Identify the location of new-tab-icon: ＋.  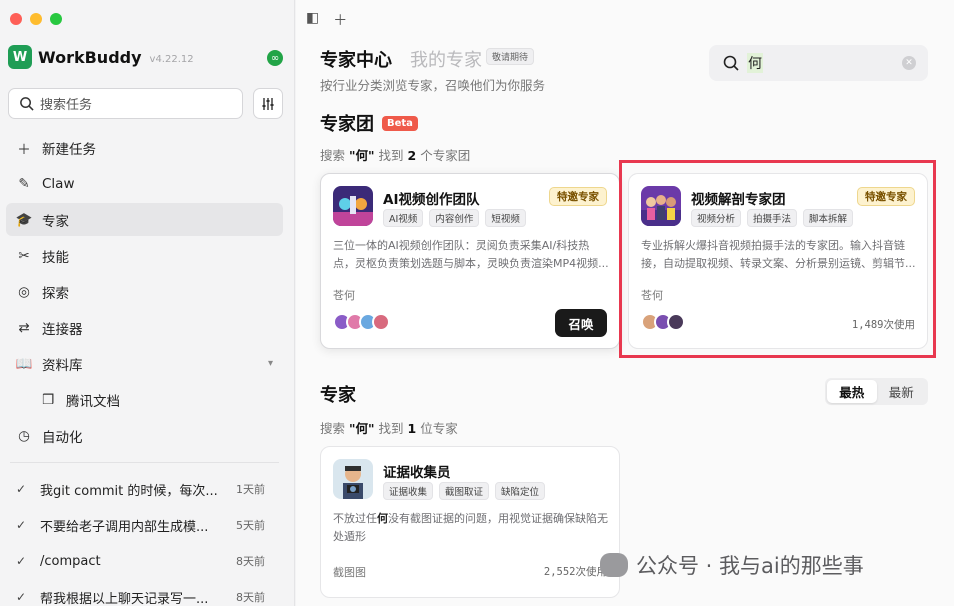
(340, 20).